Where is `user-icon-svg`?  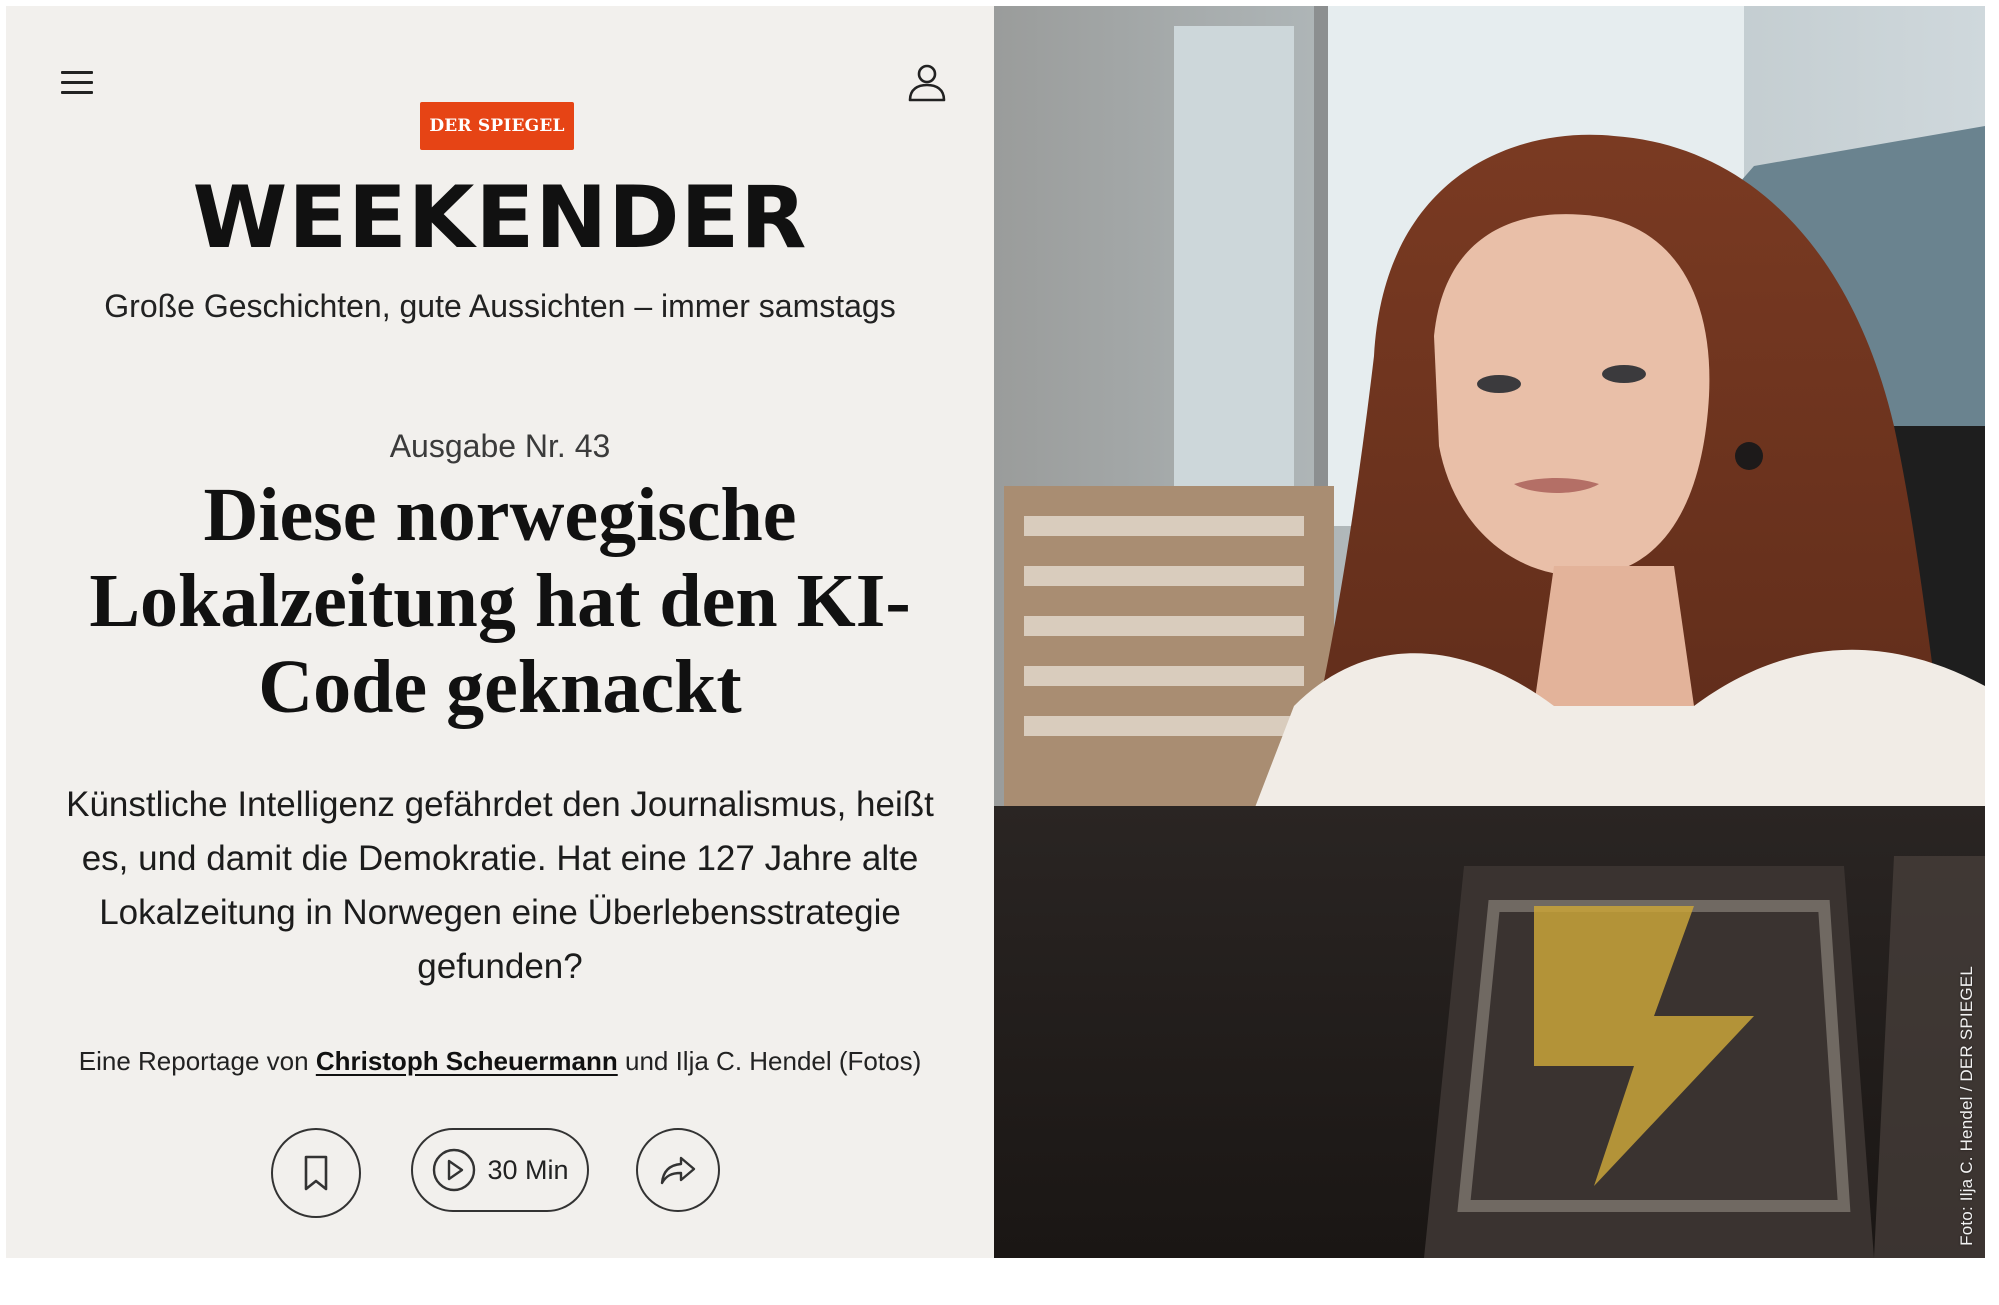 user-icon-svg is located at coordinates (927, 83).